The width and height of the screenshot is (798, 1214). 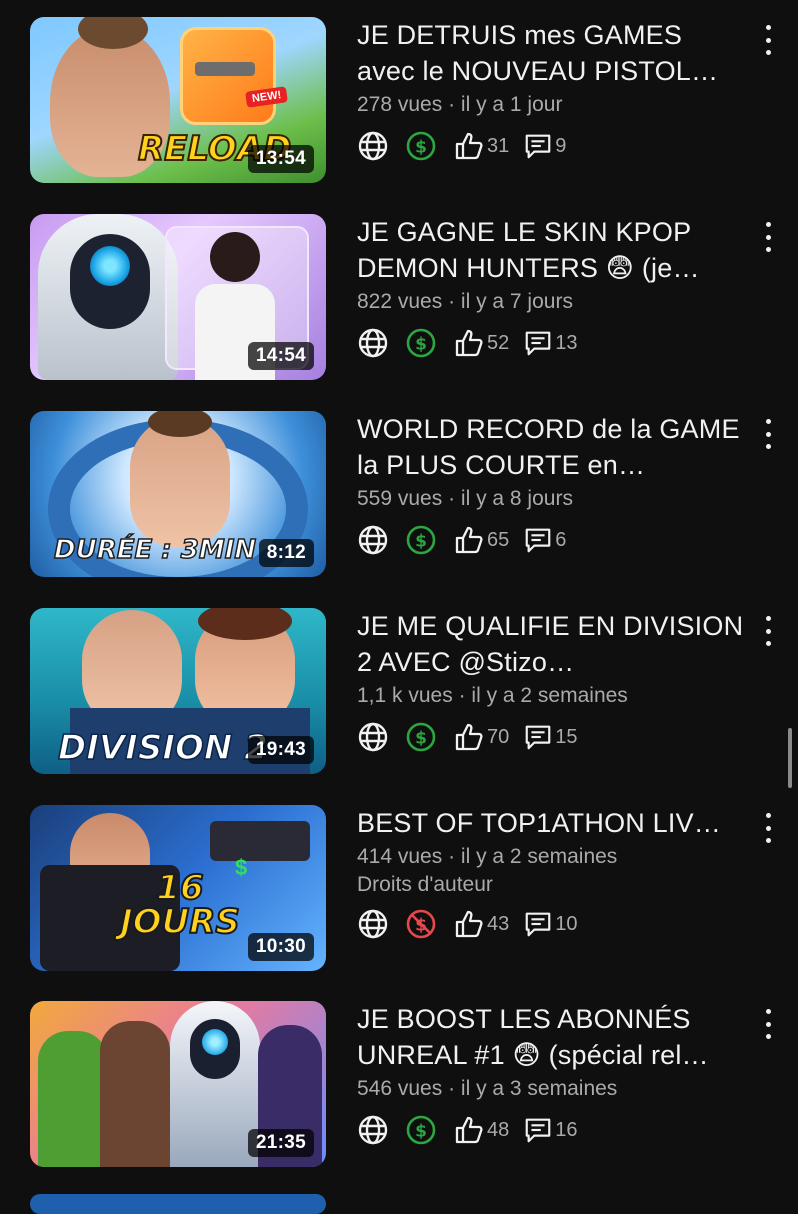 What do you see at coordinates (552, 885) in the screenshot?
I see `copyright-notice: Droits d'auteur` at bounding box center [552, 885].